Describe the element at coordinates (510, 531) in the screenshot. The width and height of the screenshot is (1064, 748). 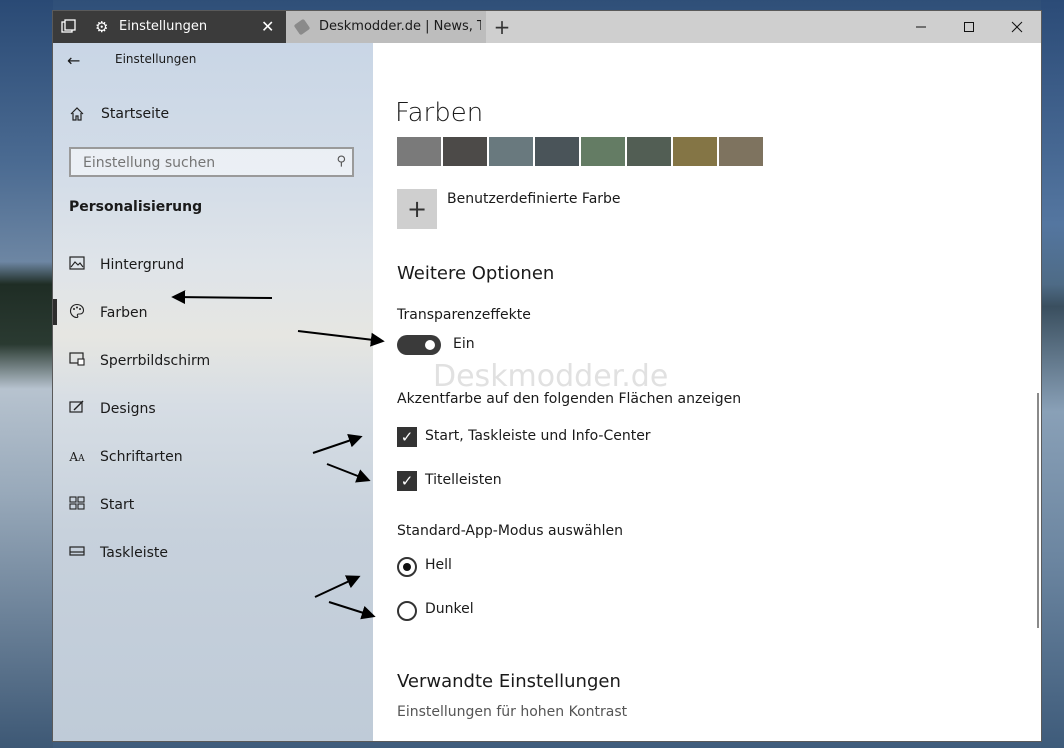
I see `app-mode-label: Standard-App-Modus auswählen` at that location.